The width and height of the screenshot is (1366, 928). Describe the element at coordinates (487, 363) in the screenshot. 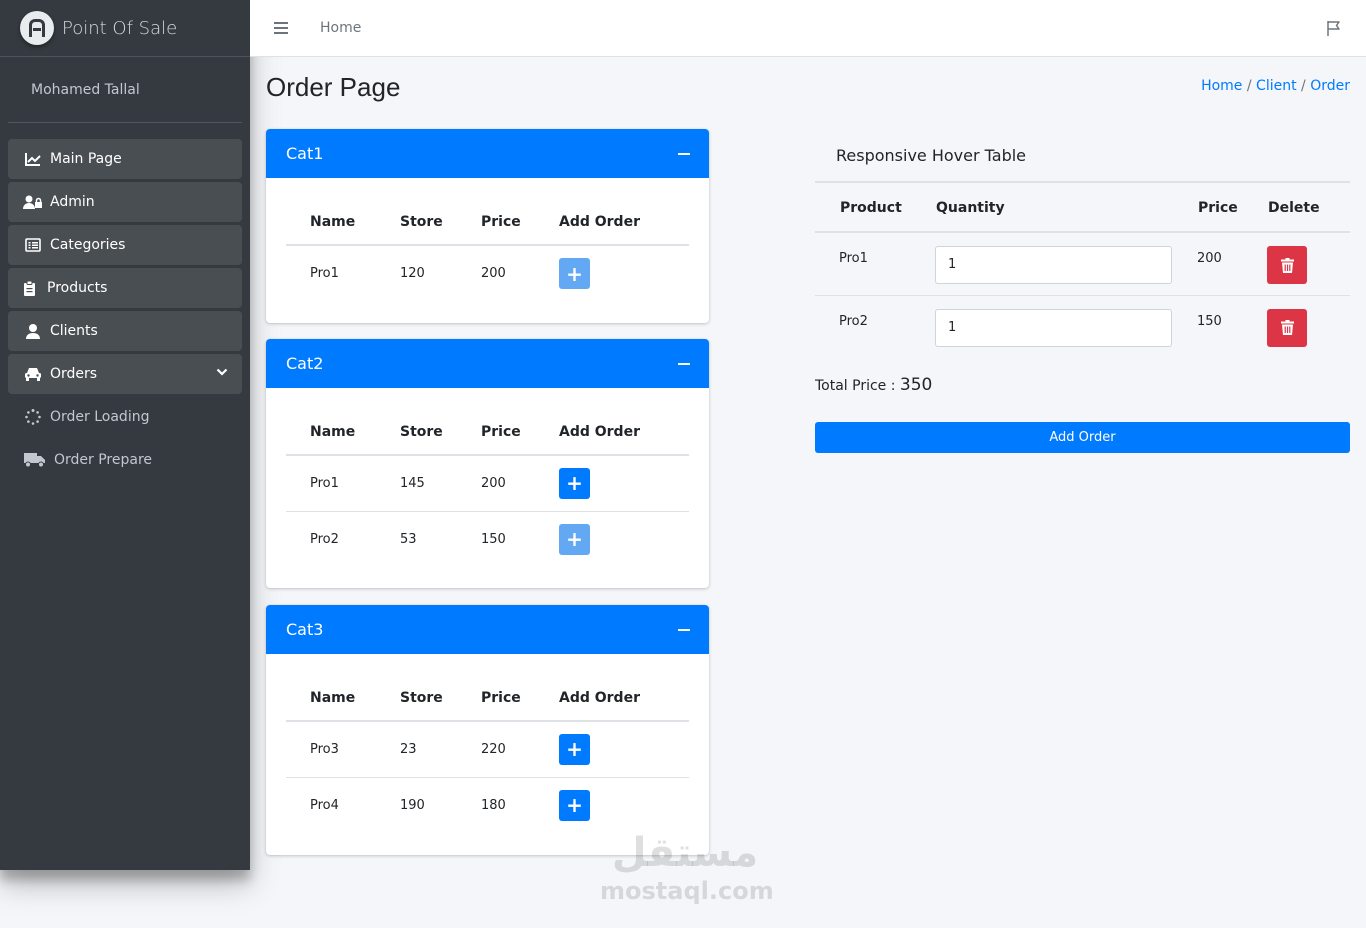

I see `card-header: Cat2` at that location.